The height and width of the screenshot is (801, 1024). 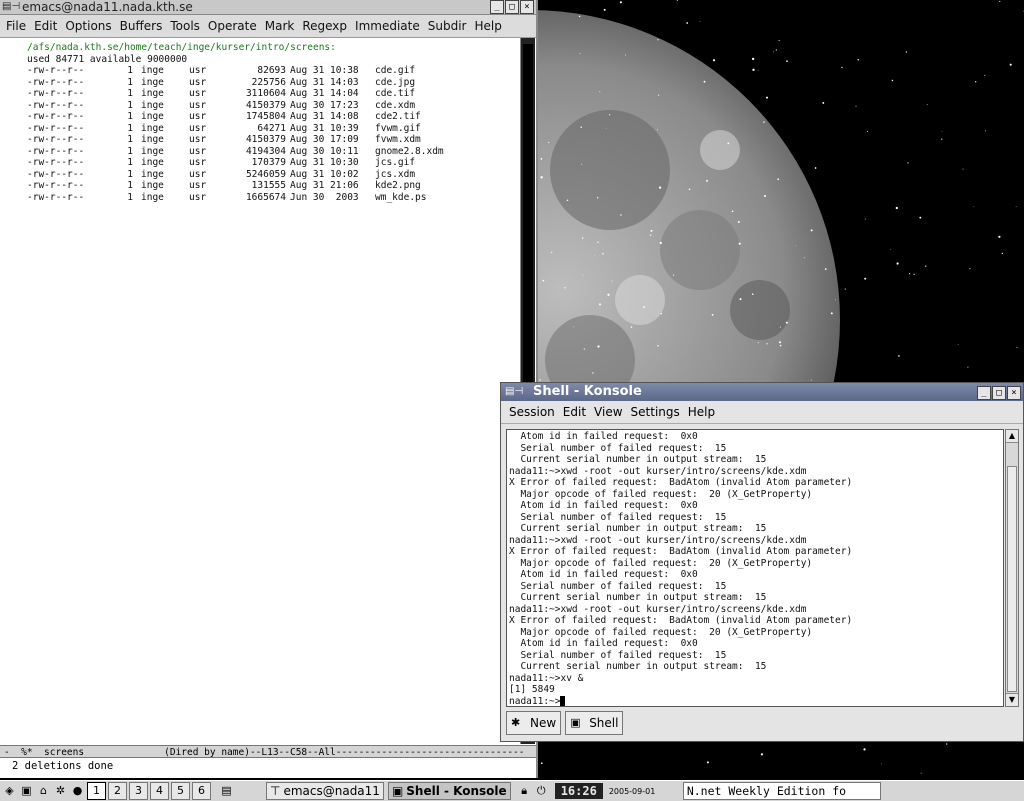 I want to click on menu-view: View, so click(x=608, y=412).